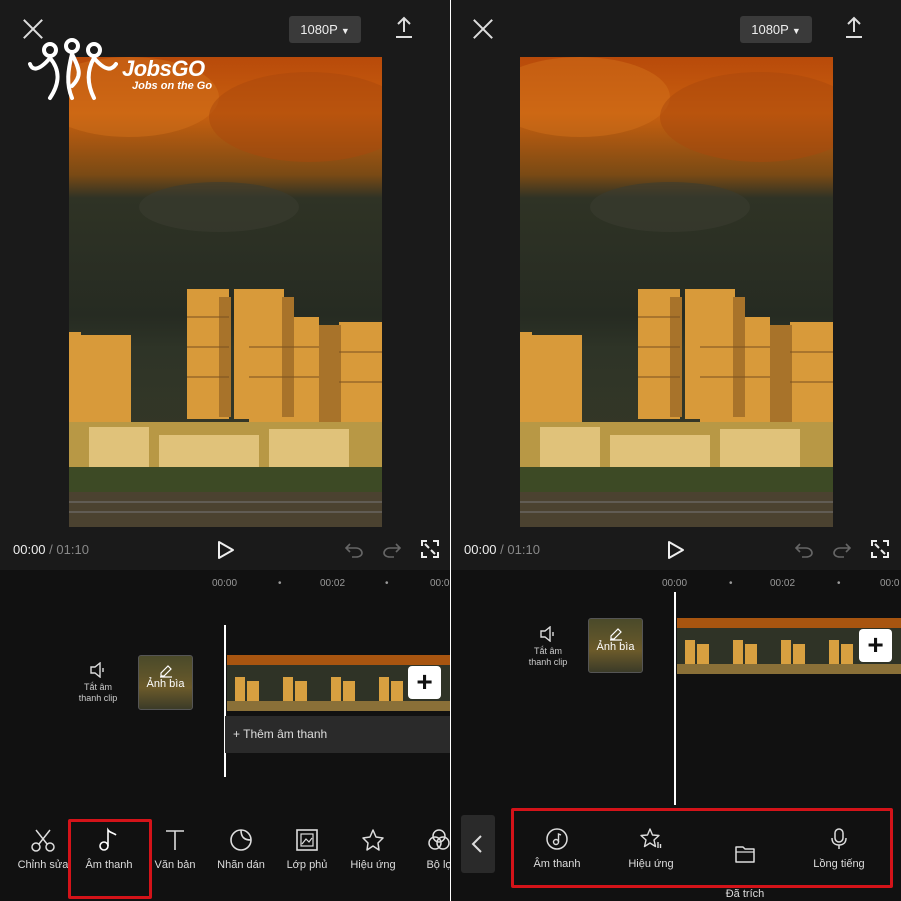 The image size is (901, 901). I want to click on chevron-left-icon, so click(476, 844).